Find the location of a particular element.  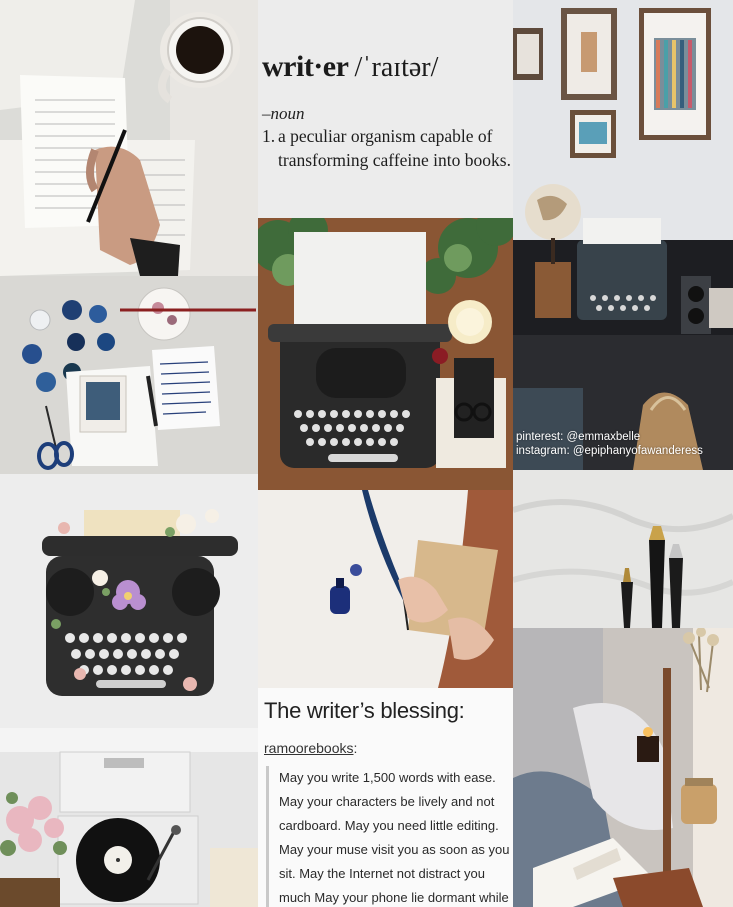

photo-fountain-pens is located at coordinates (623, 549).